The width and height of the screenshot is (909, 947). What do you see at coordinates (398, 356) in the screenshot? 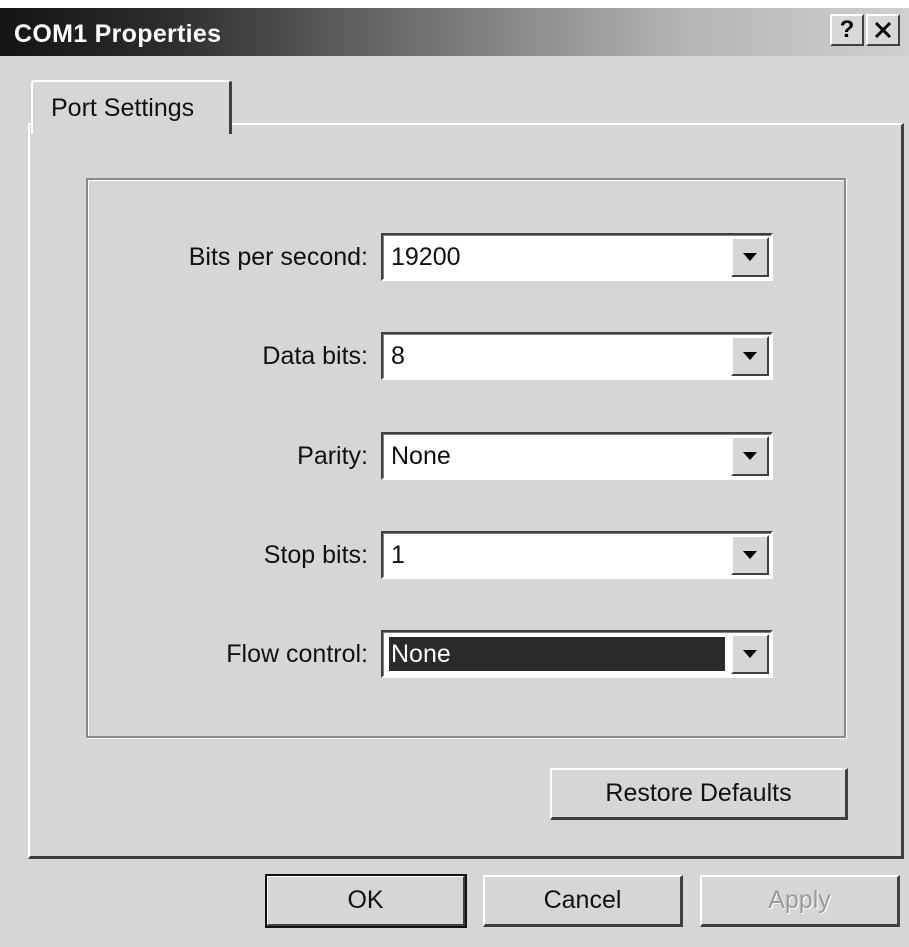
I see `data-bits-value: 8` at bounding box center [398, 356].